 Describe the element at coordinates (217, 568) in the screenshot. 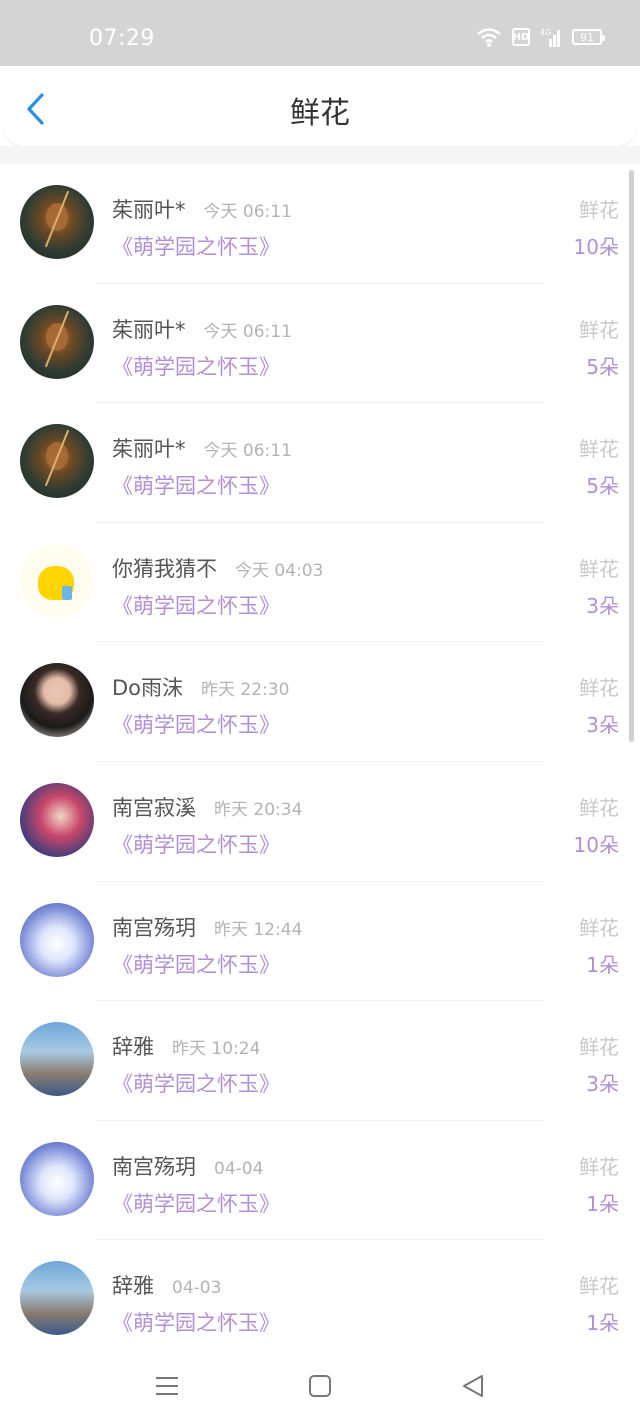

I see `name-line: 你猜我猜不 今天 04:03` at that location.